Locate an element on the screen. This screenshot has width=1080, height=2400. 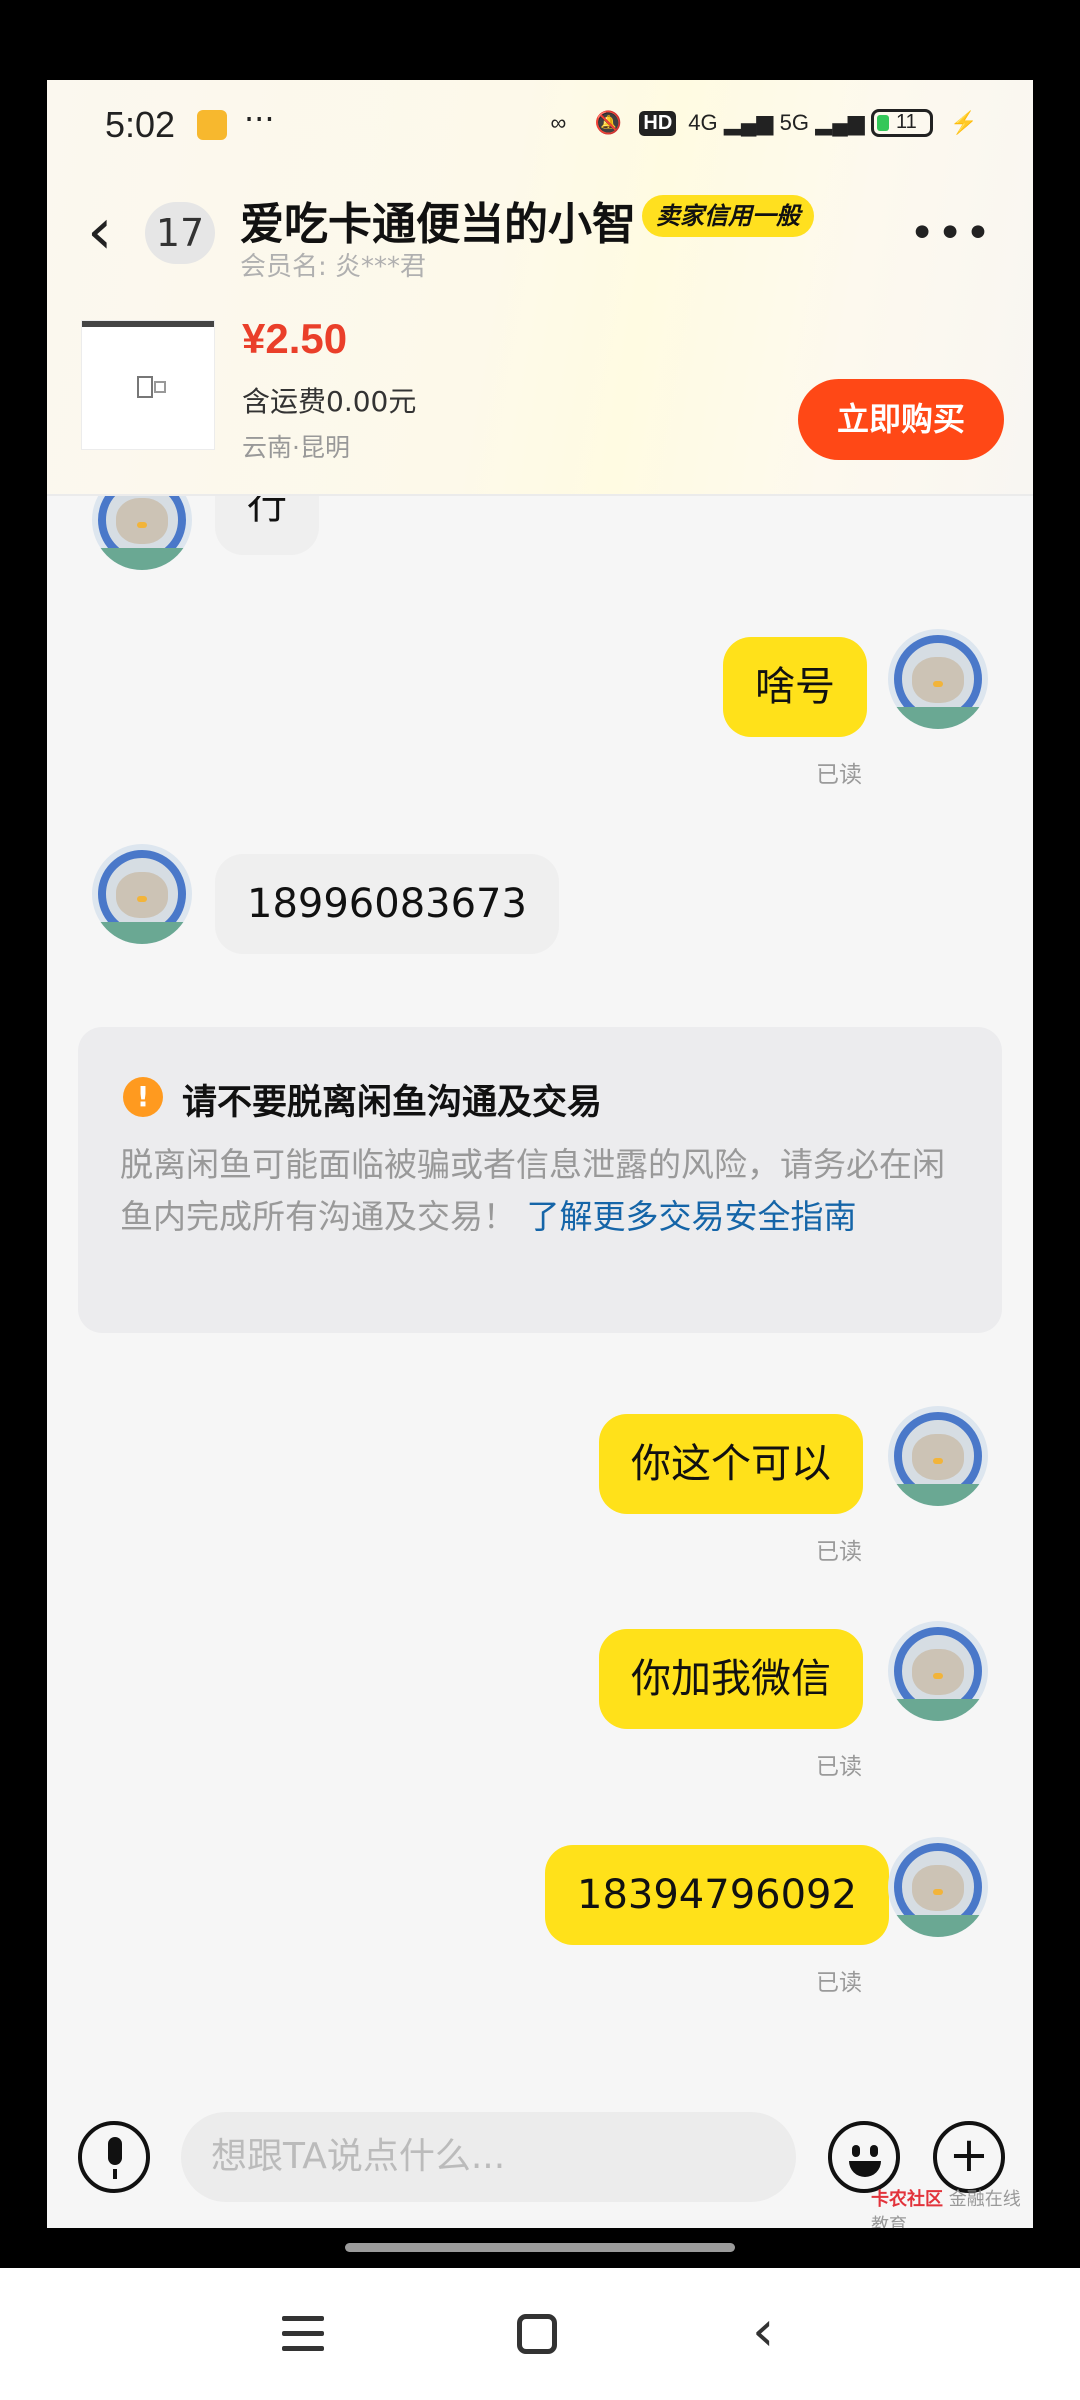
network-4g-label: 4G is located at coordinates (703, 122).